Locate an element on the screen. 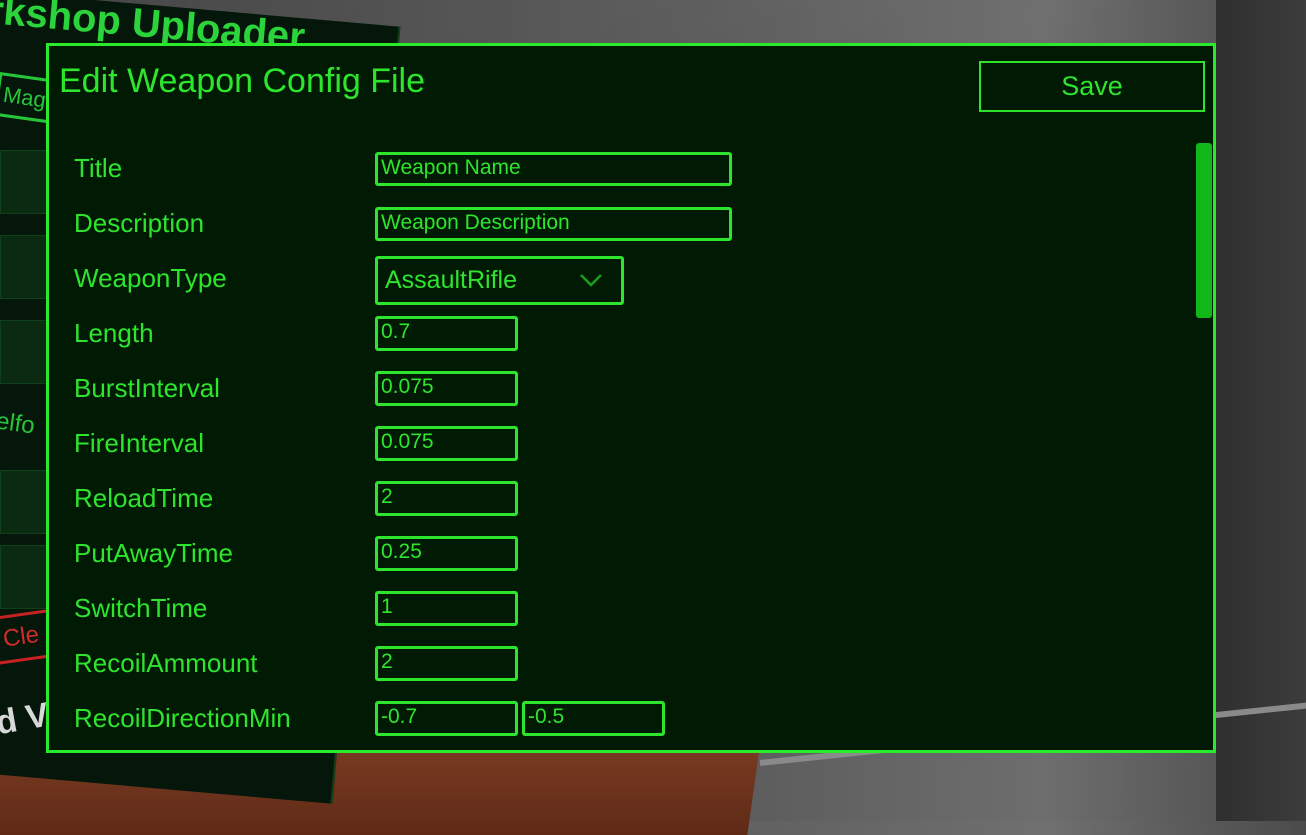  weapon-type-label: WeaponType is located at coordinates (150, 278).